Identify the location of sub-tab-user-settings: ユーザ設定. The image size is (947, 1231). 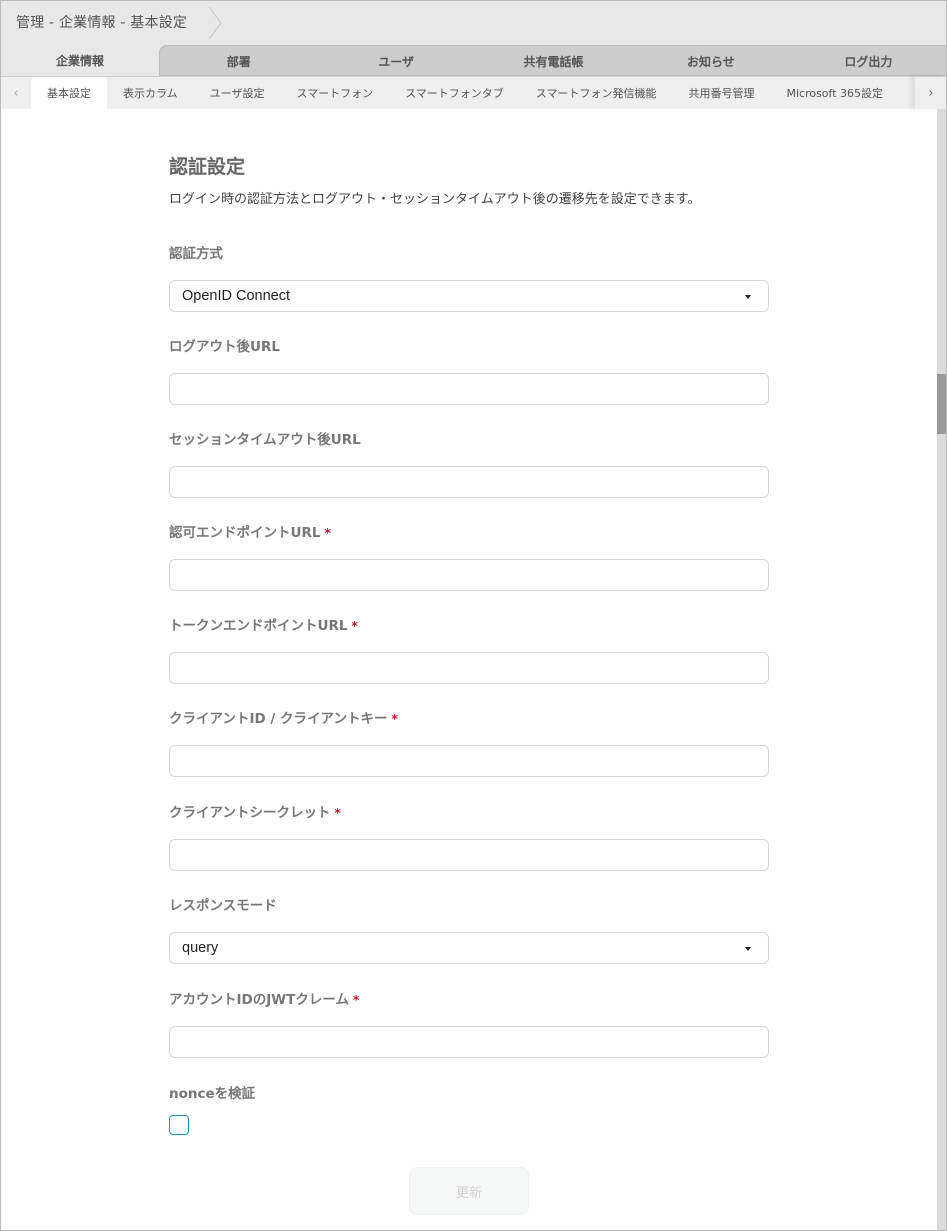
(237, 93).